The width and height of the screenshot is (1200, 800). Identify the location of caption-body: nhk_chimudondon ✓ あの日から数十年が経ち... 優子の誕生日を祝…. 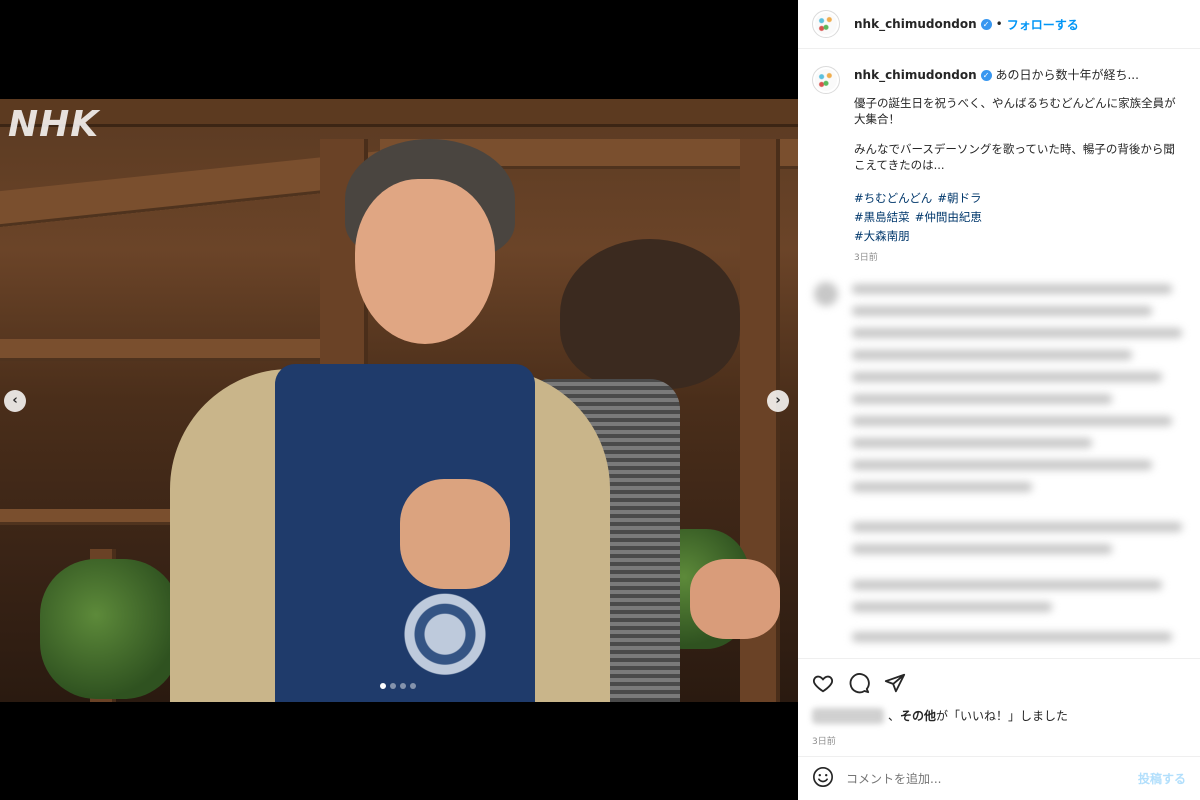
(1020, 164).